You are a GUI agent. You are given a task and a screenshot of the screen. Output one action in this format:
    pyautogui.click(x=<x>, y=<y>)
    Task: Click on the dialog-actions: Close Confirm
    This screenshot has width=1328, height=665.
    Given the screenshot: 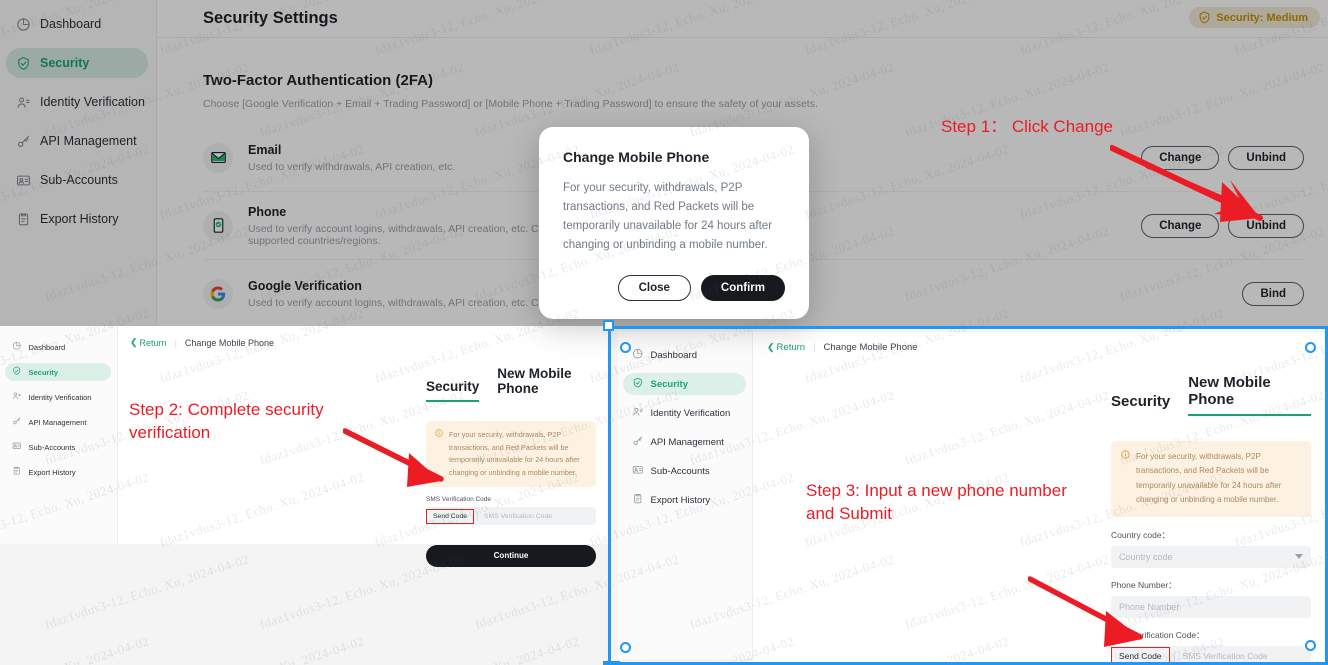 What is the action you would take?
    pyautogui.click(x=674, y=287)
    